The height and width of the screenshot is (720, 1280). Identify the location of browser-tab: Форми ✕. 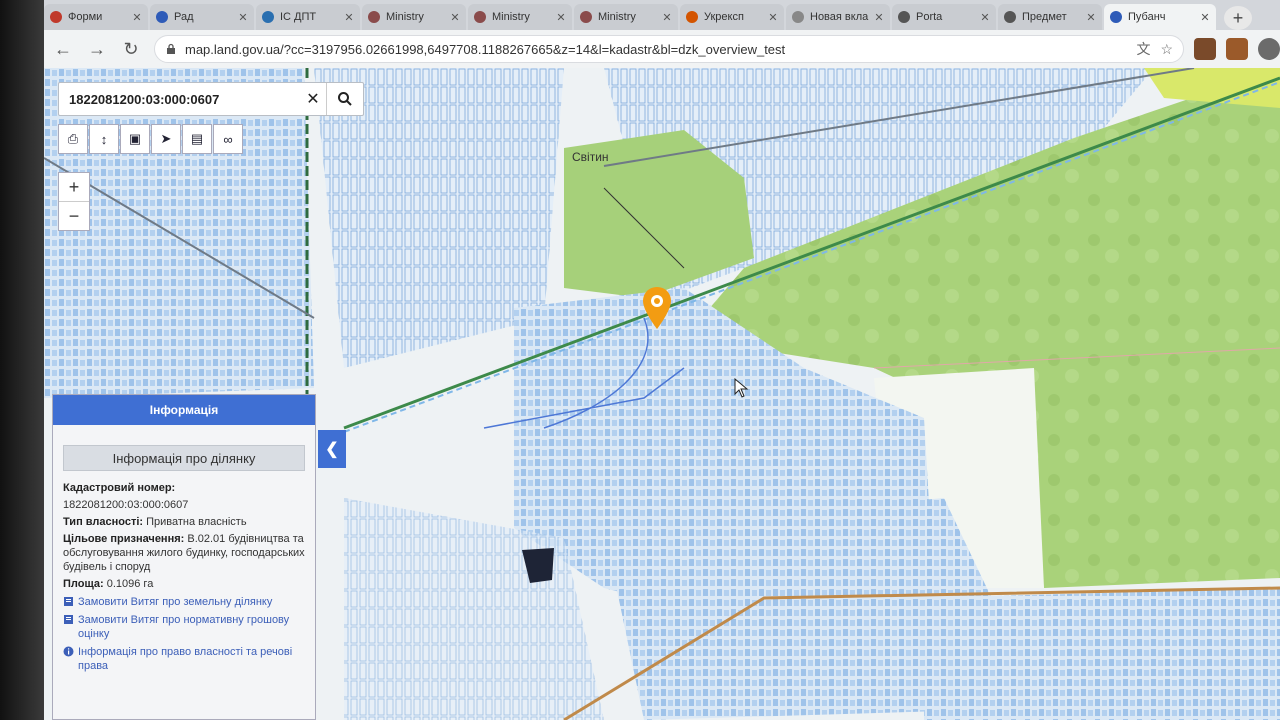
(96, 17).